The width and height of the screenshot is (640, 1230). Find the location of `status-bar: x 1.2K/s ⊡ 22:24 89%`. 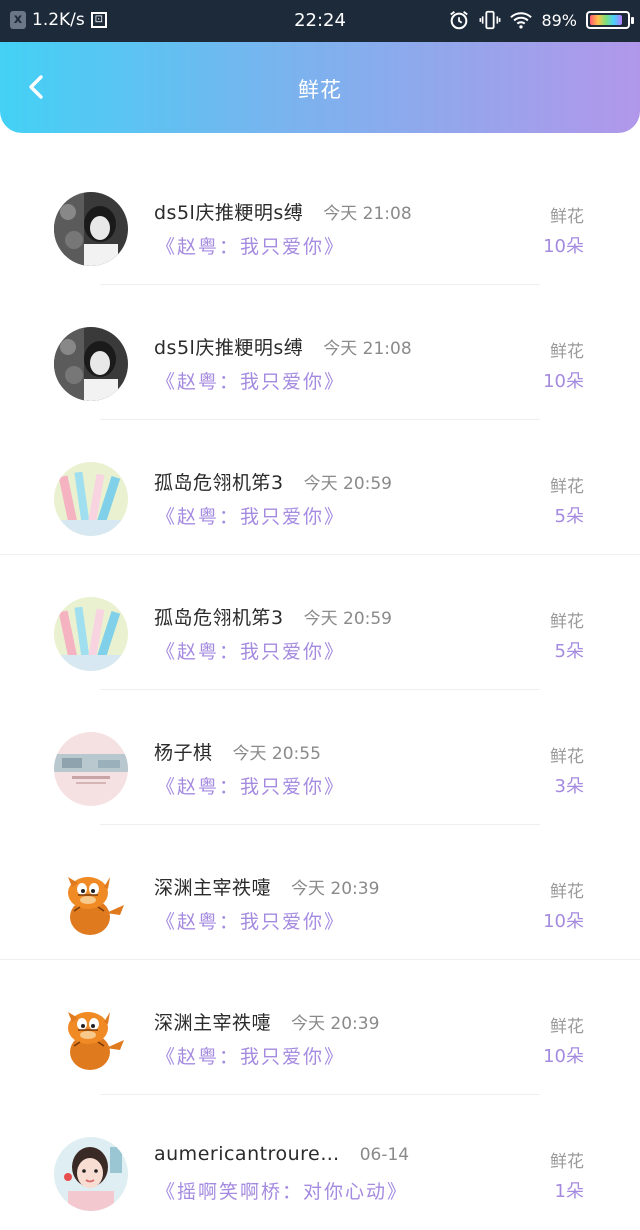

status-bar: x 1.2K/s ⊡ 22:24 89% is located at coordinates (320, 21).